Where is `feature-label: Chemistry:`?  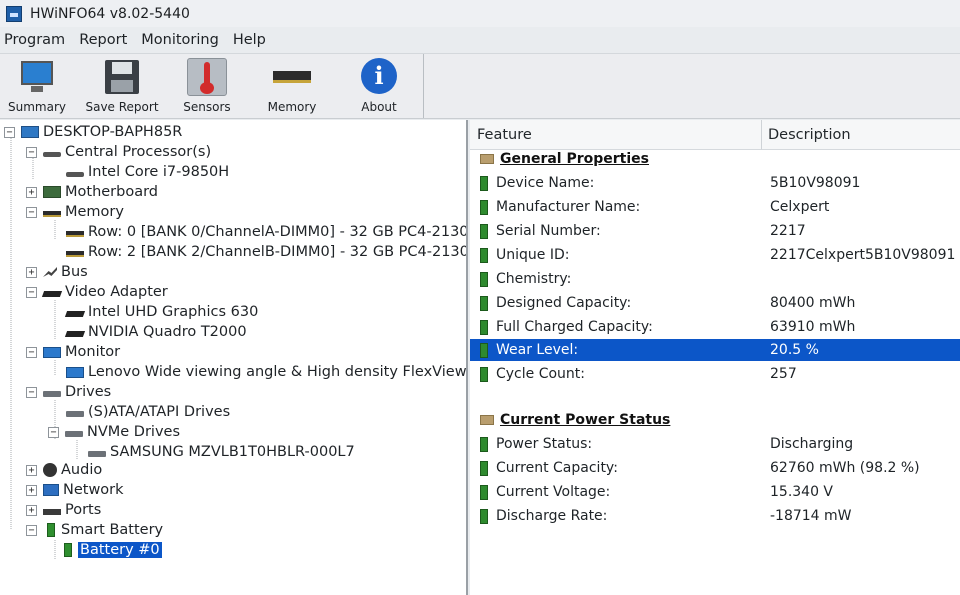 feature-label: Chemistry: is located at coordinates (534, 279).